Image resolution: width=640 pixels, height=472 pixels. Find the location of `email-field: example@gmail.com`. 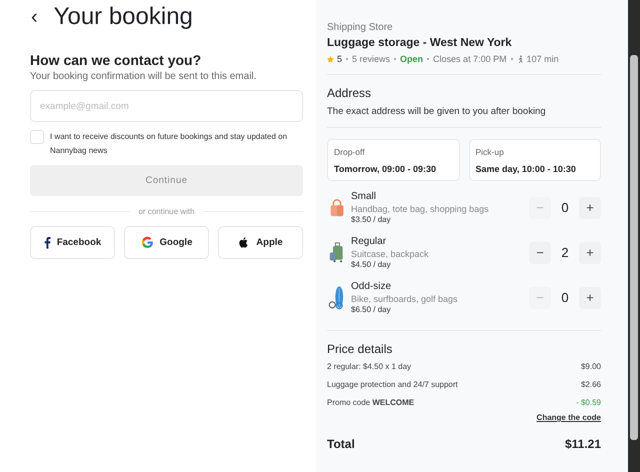

email-field: example@gmail.com is located at coordinates (166, 106).